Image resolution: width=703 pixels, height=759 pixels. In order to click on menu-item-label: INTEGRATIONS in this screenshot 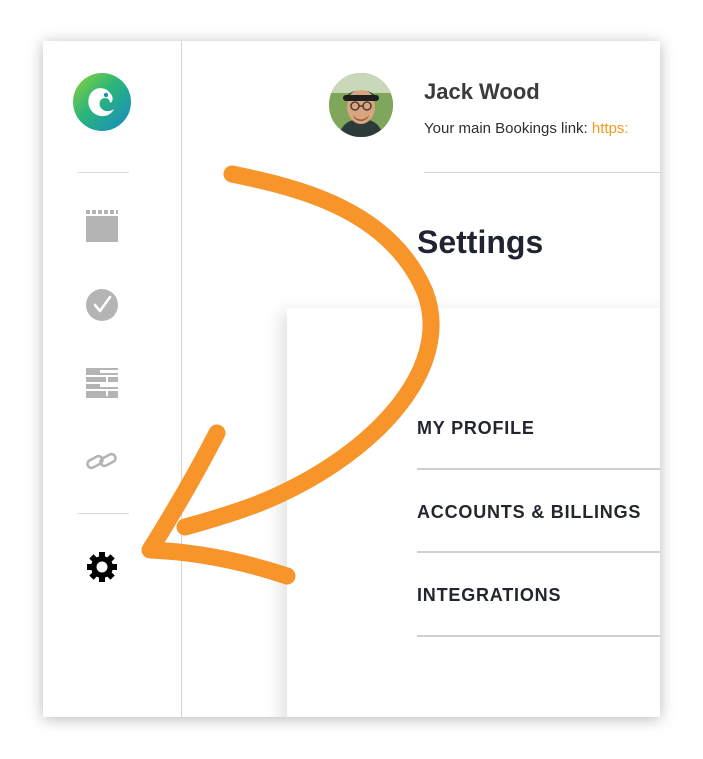, I will do `click(489, 595)`.